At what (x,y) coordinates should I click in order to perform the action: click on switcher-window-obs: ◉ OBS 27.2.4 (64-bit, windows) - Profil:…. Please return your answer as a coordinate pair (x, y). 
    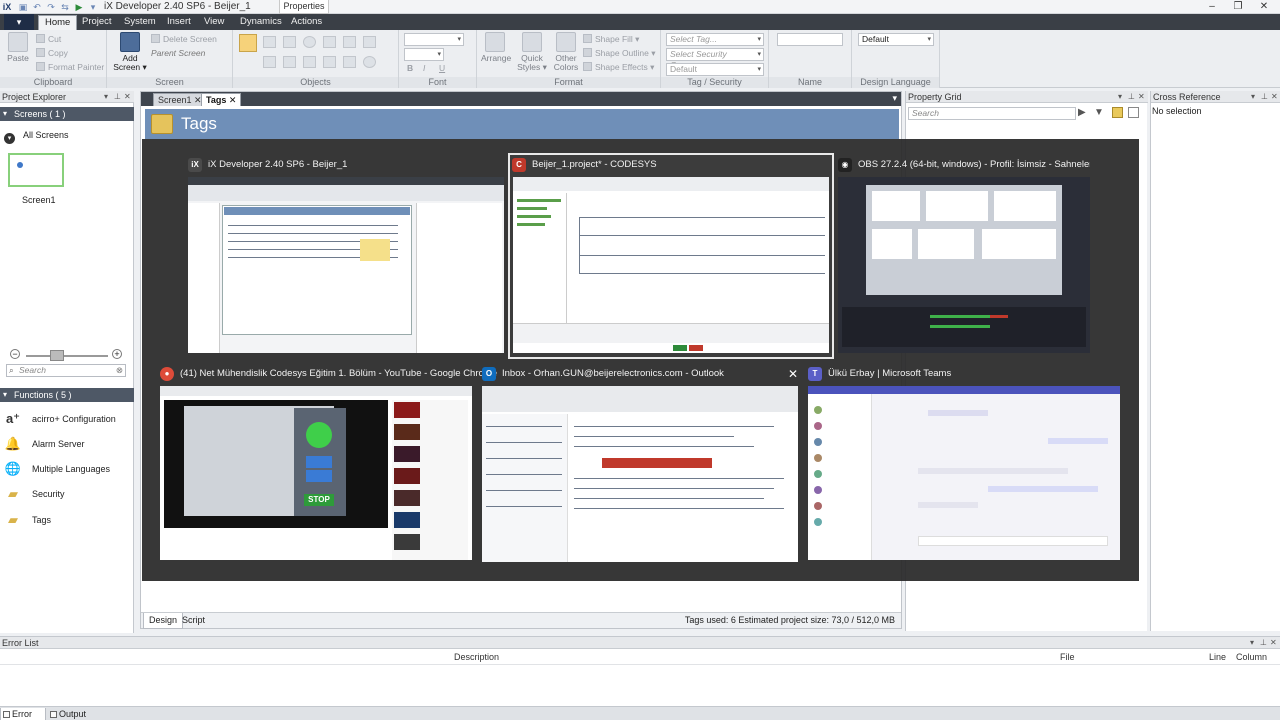
    Looking at the image, I should click on (964, 256).